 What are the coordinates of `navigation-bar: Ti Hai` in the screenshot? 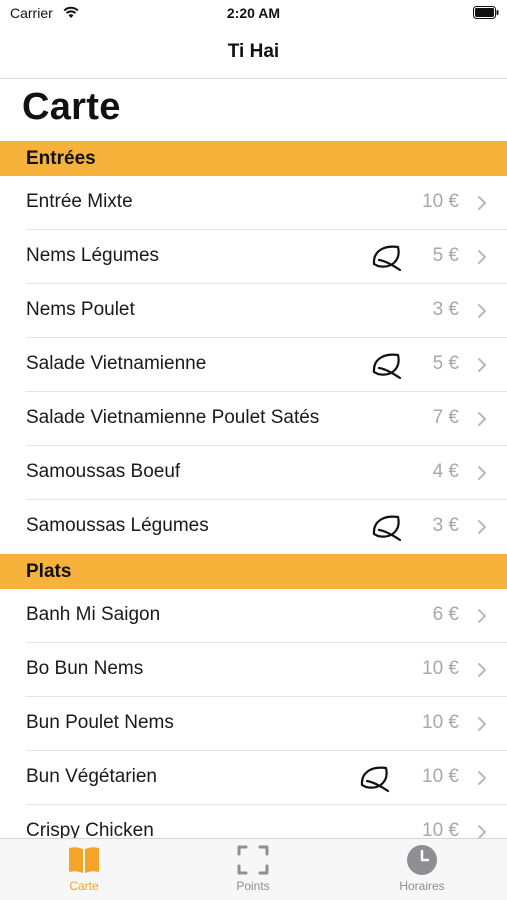 It's located at (253, 54).